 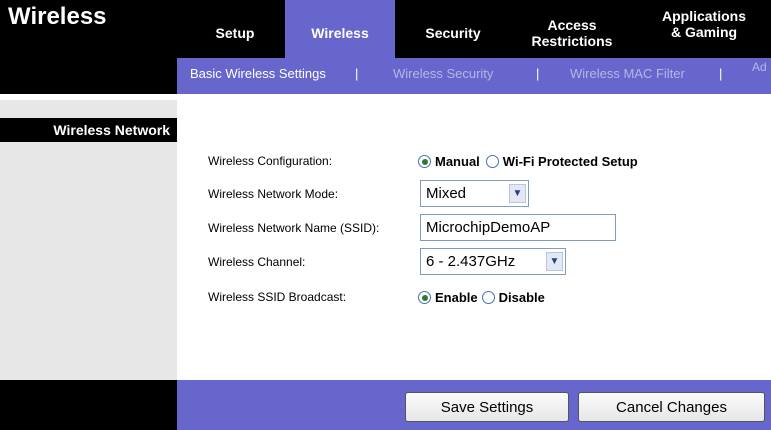 I want to click on subnav-wireless-mac-filter: Wireless MAC Filter, so click(x=627, y=73).